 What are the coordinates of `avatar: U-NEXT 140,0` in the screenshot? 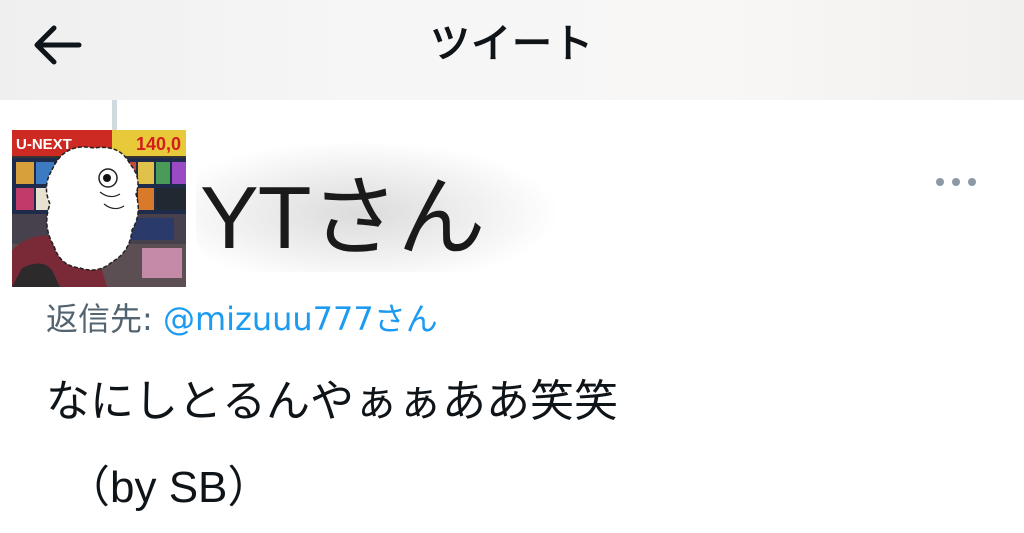 It's located at (99, 208).